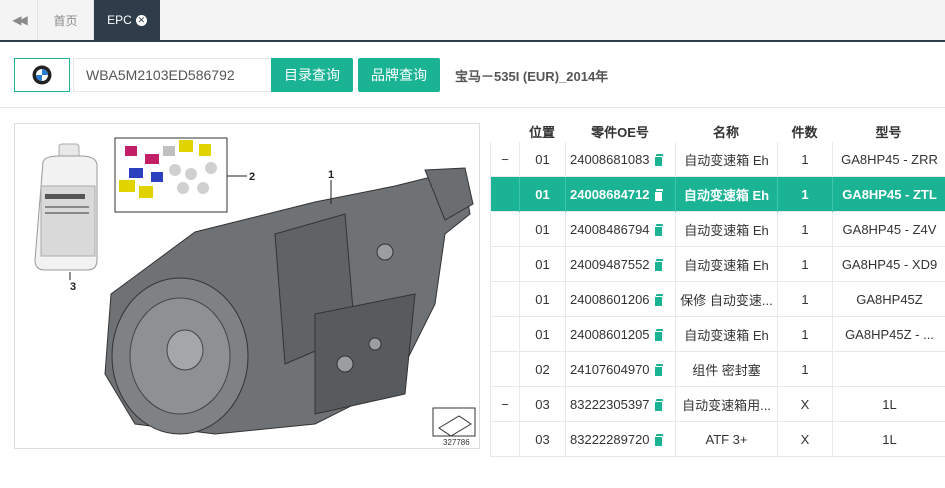 The width and height of the screenshot is (945, 488). I want to click on table-row: 01 24009487552 自动变速箱 Eh 1 GA8HP45 - XD9, so click(717, 264).